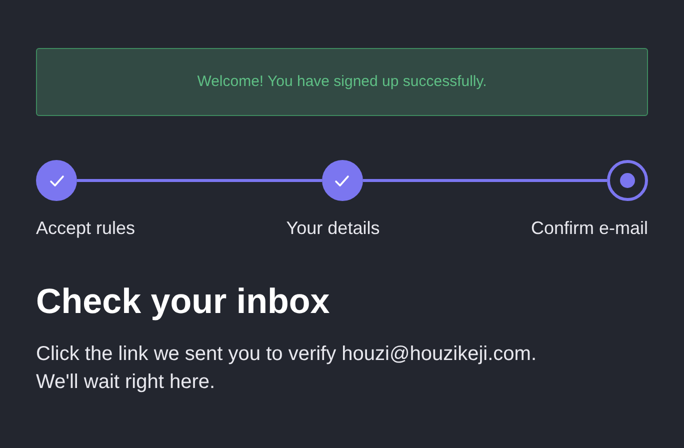 Image resolution: width=684 pixels, height=448 pixels. Describe the element at coordinates (287, 368) in the screenshot. I see `instructions-text: Click the link we sent you to verify houzi@houzikeji.com. We'll wait right here.` at that location.